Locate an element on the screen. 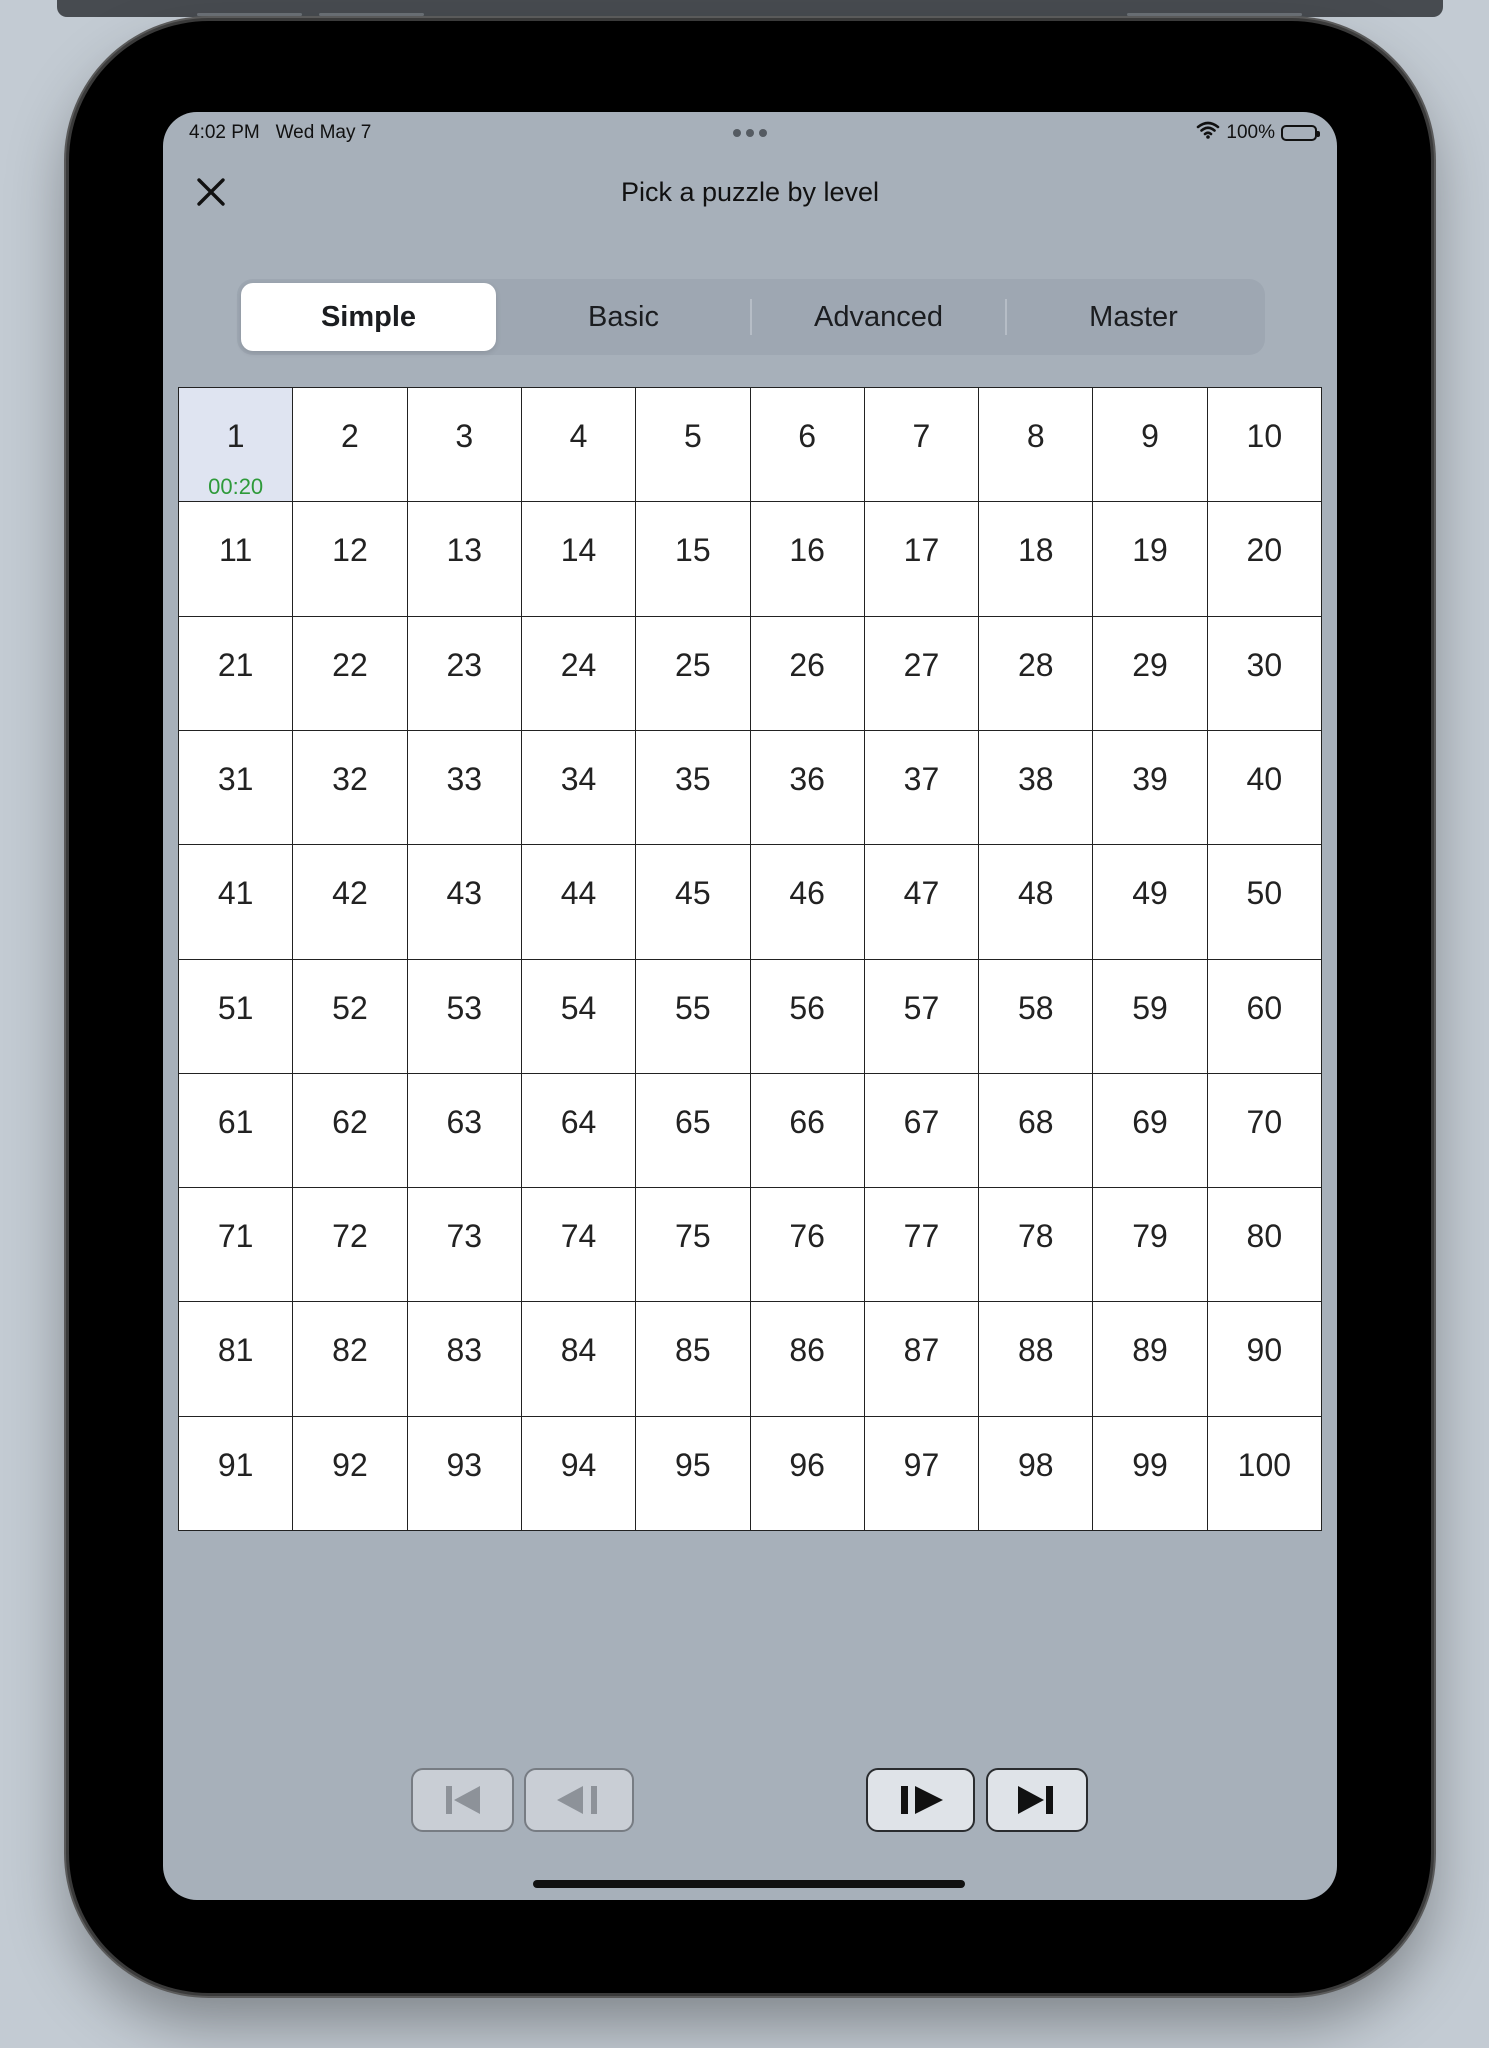 The width and height of the screenshot is (1489, 2048). puzzle-cell: 99 is located at coordinates (1150, 1473).